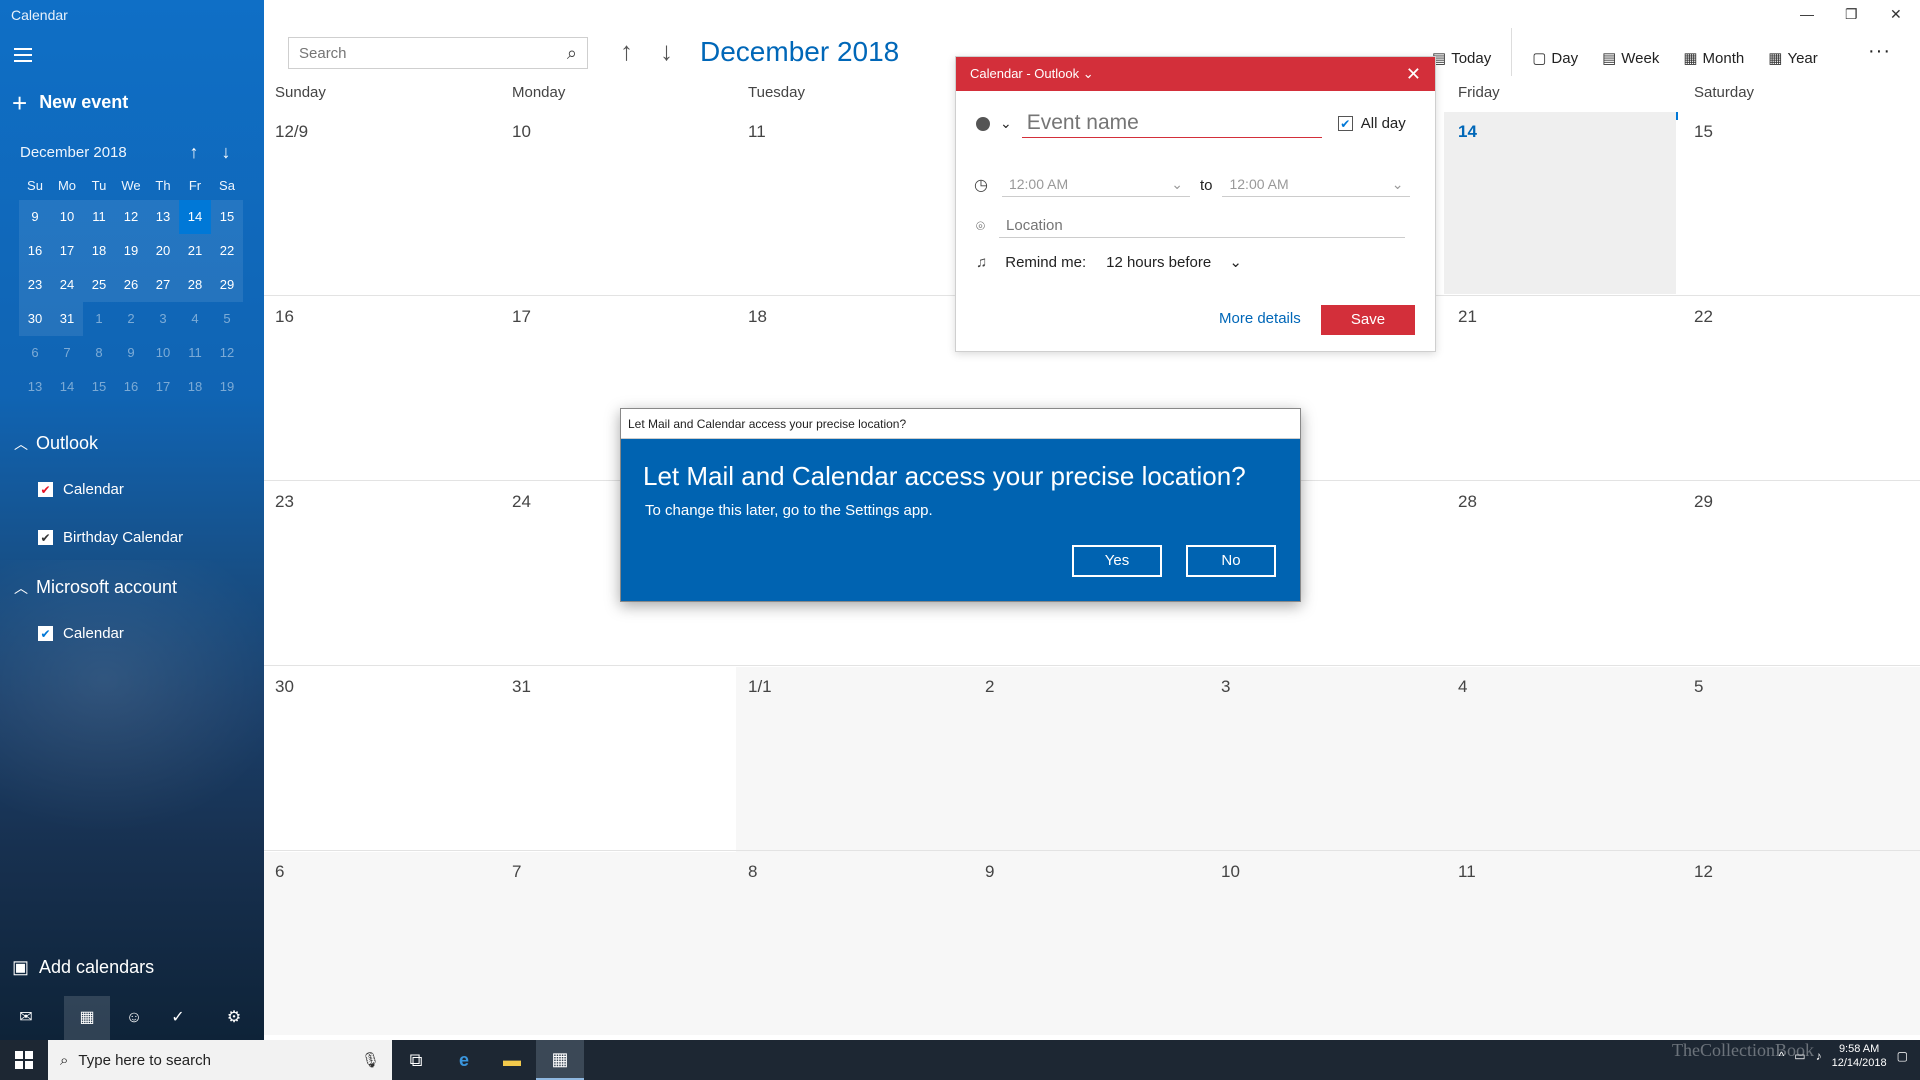 Image resolution: width=1920 pixels, height=1080 pixels. I want to click on day-cell-number: 29, so click(1703, 502).